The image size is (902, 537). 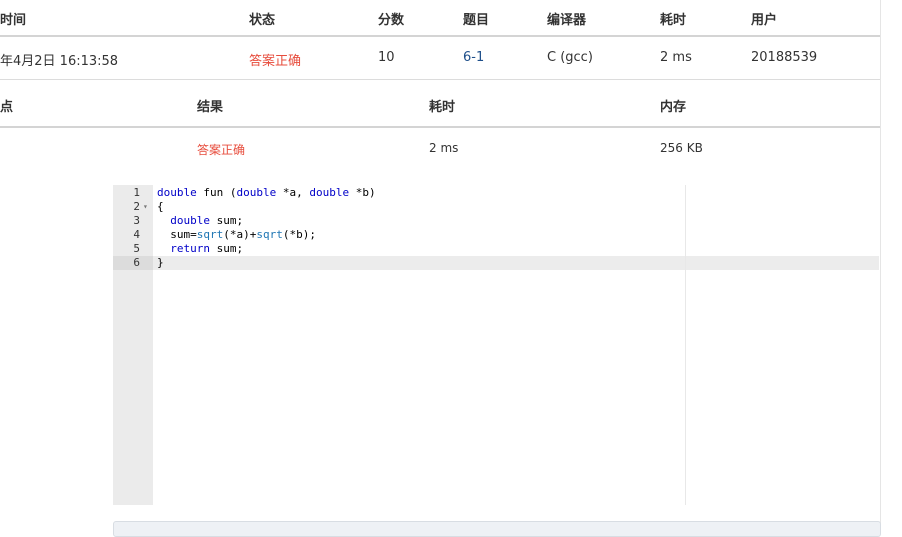 What do you see at coordinates (136, 248) in the screenshot?
I see `line-number: 5` at bounding box center [136, 248].